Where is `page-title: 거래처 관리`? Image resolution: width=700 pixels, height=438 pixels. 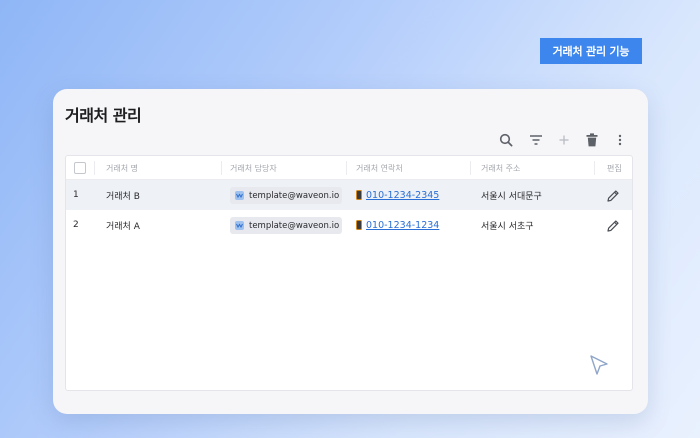
page-title: 거래처 관리 is located at coordinates (103, 115).